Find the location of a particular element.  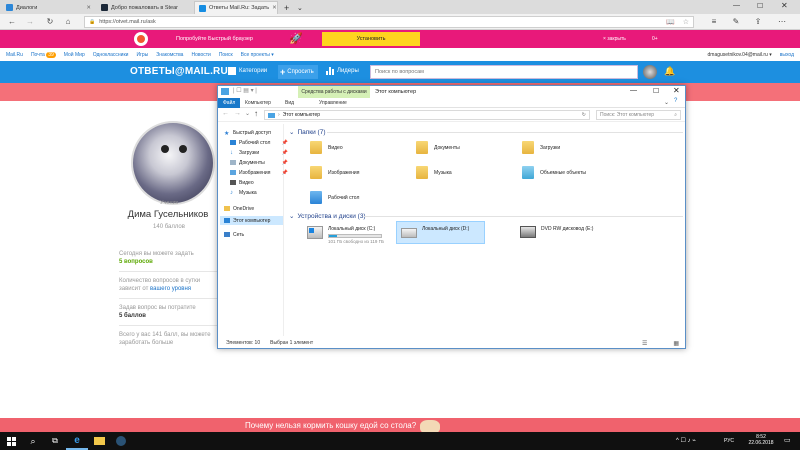

ribbon-tab-manage: Управление is located at coordinates (333, 103).